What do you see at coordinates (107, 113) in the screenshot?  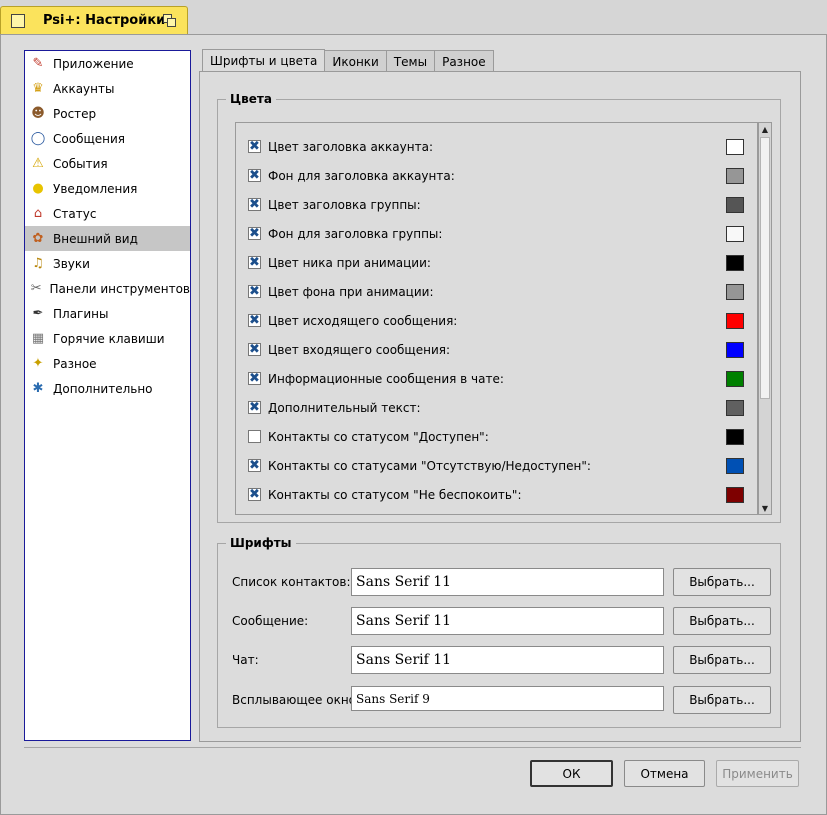 I see `sidebar-item: ☻ Ростер` at bounding box center [107, 113].